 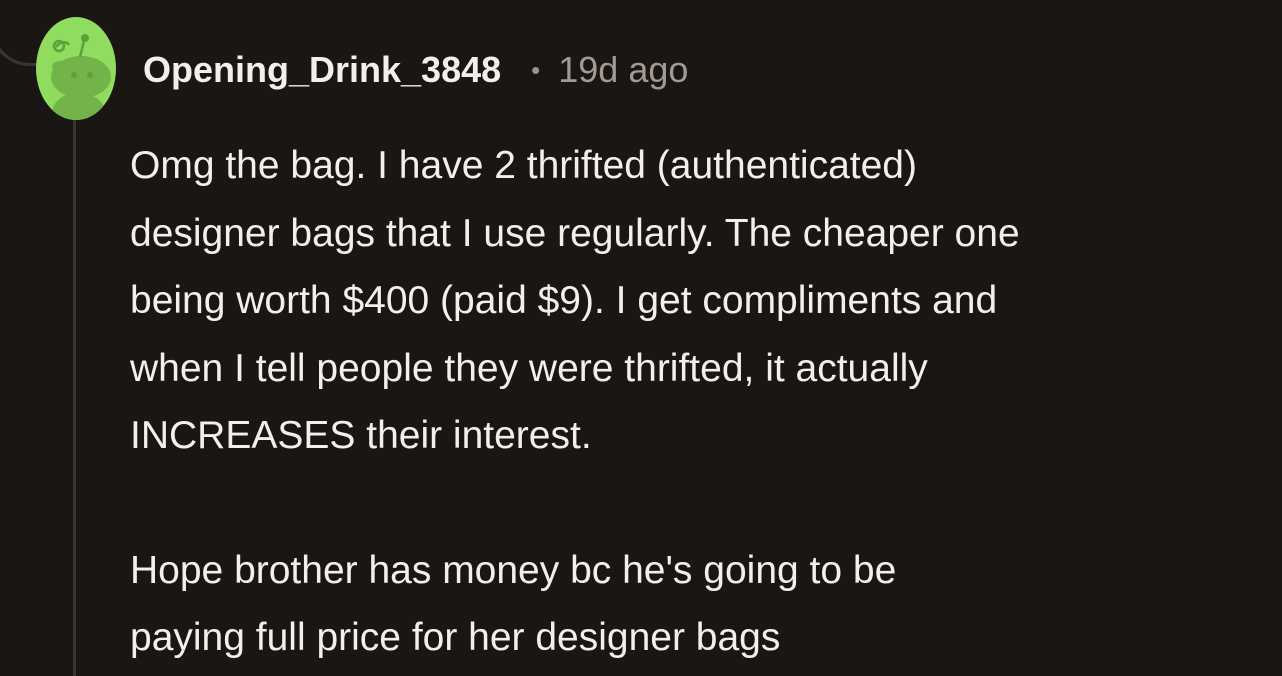 I want to click on text-line: paying full price for her designer bags, so click(x=455, y=637).